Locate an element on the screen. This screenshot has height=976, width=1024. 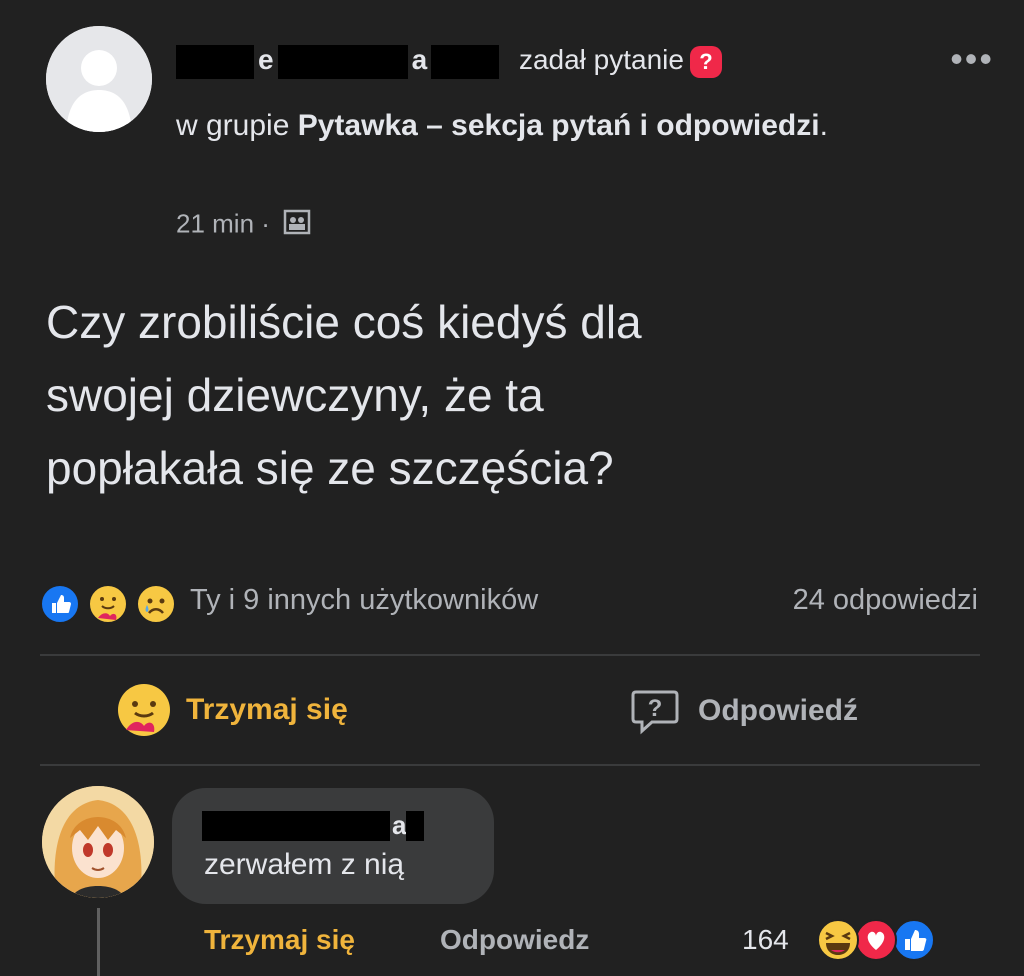
answers-count: 24 odpowiedzi is located at coordinates (885, 600).